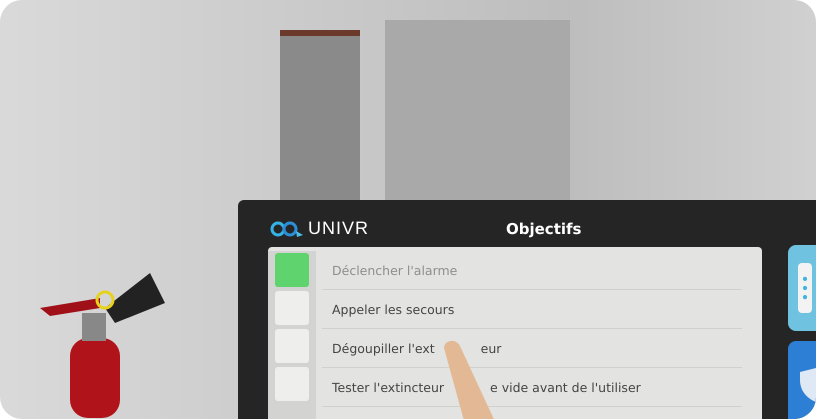 Image resolution: width=816 pixels, height=419 pixels. Describe the element at coordinates (395, 270) in the screenshot. I see `objective-text: Déclencher l'alarme` at that location.